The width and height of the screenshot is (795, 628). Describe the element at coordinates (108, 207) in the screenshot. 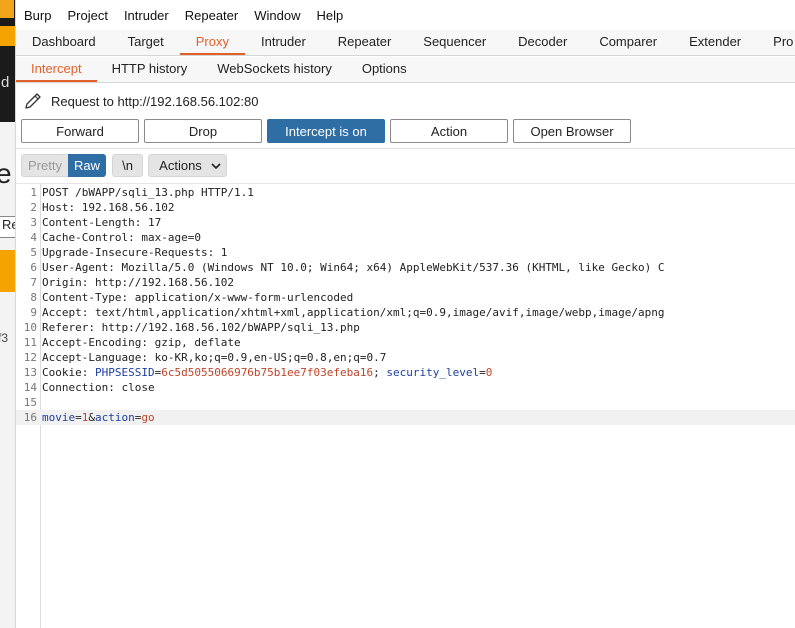

I see `line-text: Host: 192.168.56.102` at that location.